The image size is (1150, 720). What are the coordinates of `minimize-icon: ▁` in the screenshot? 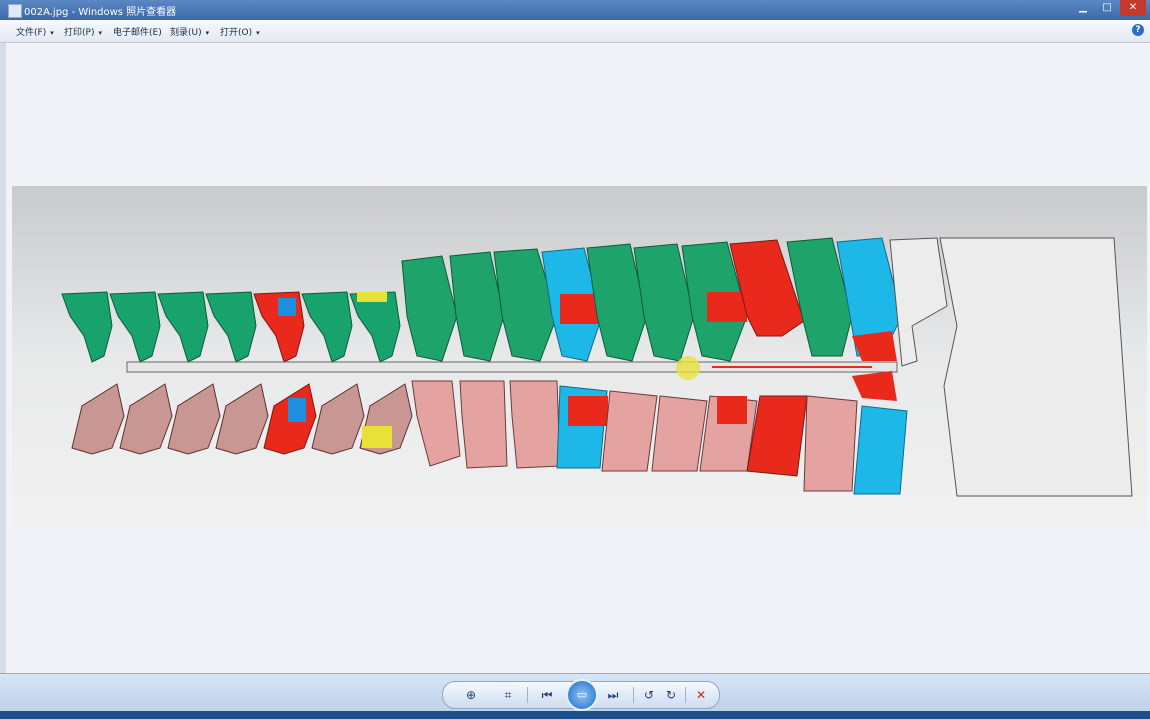 It's located at (1083, 8).